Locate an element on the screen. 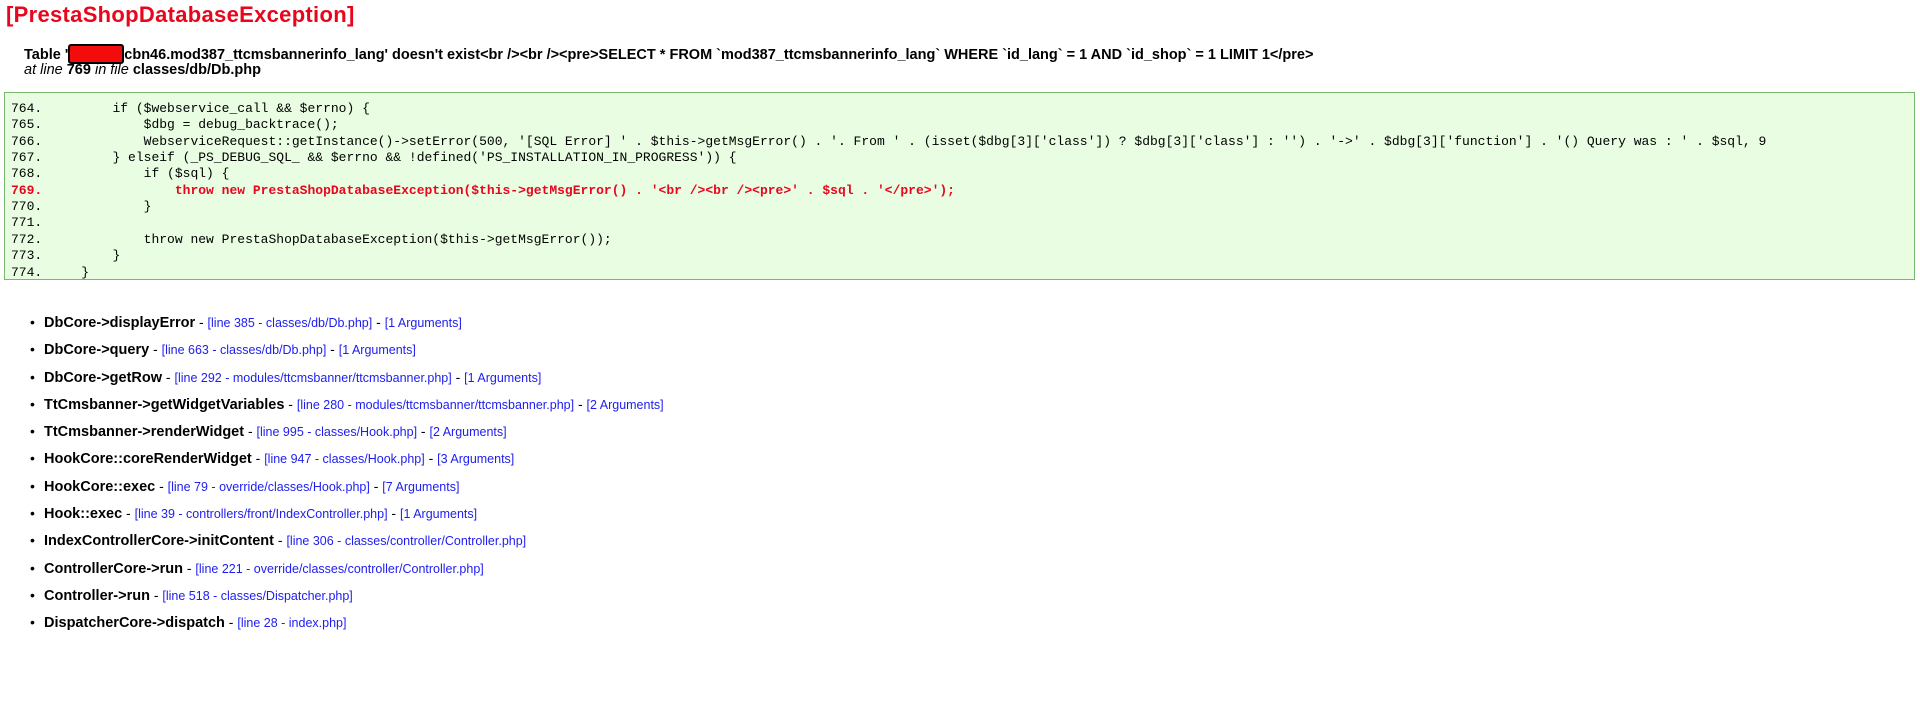 The height and width of the screenshot is (704, 1920). code-line-text: if ($webservice_call && $errno) { is located at coordinates (210, 108).